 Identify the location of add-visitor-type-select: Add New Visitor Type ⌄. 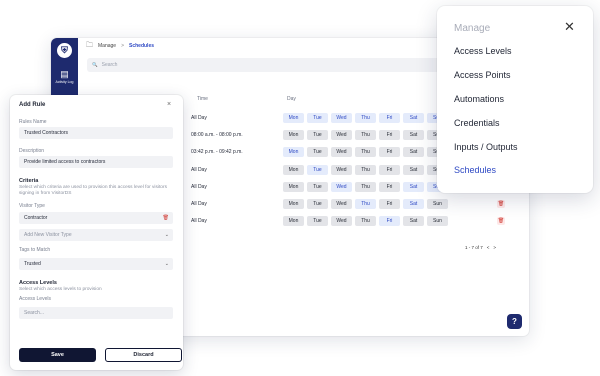
(96, 235).